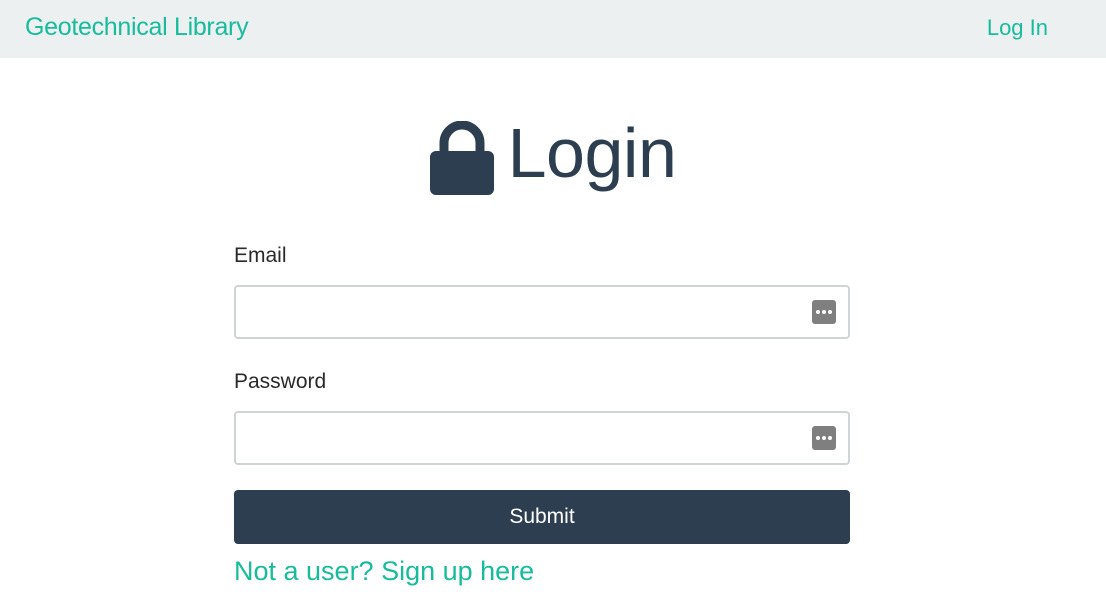  I want to click on submit-button: Submit, so click(542, 517).